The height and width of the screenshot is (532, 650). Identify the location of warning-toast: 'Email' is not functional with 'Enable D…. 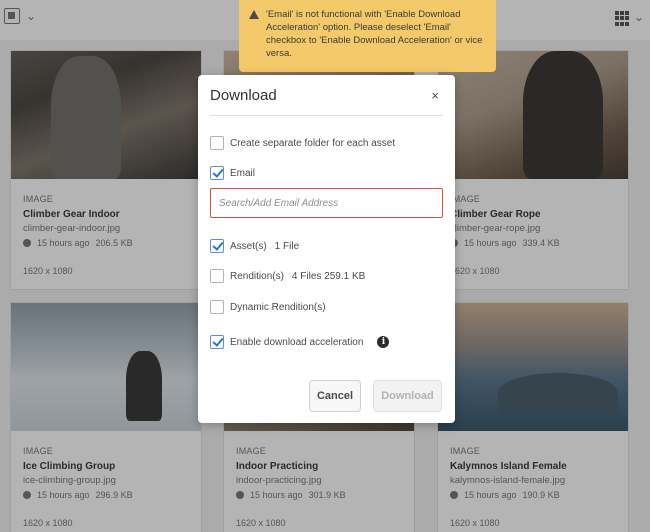
(367, 36).